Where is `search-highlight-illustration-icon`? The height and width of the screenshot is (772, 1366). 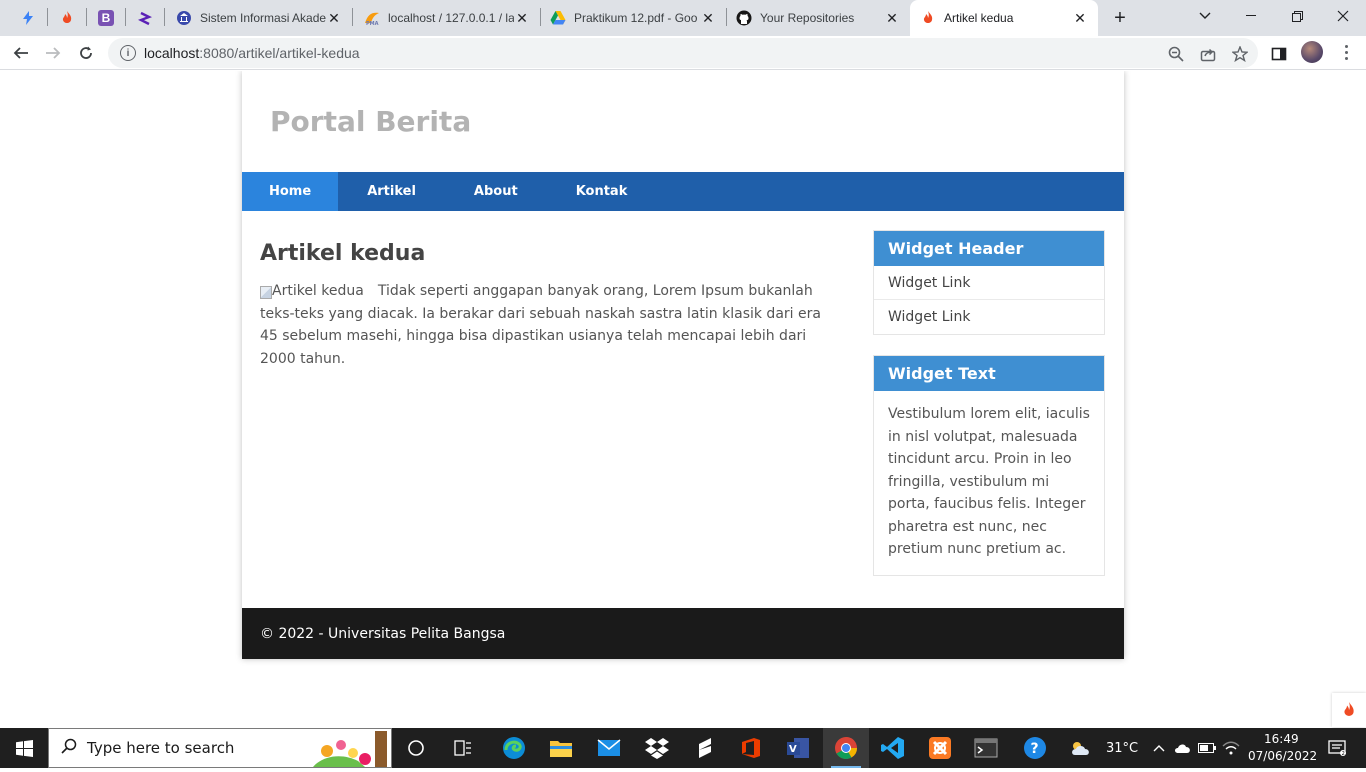 search-highlight-illustration-icon is located at coordinates (351, 749).